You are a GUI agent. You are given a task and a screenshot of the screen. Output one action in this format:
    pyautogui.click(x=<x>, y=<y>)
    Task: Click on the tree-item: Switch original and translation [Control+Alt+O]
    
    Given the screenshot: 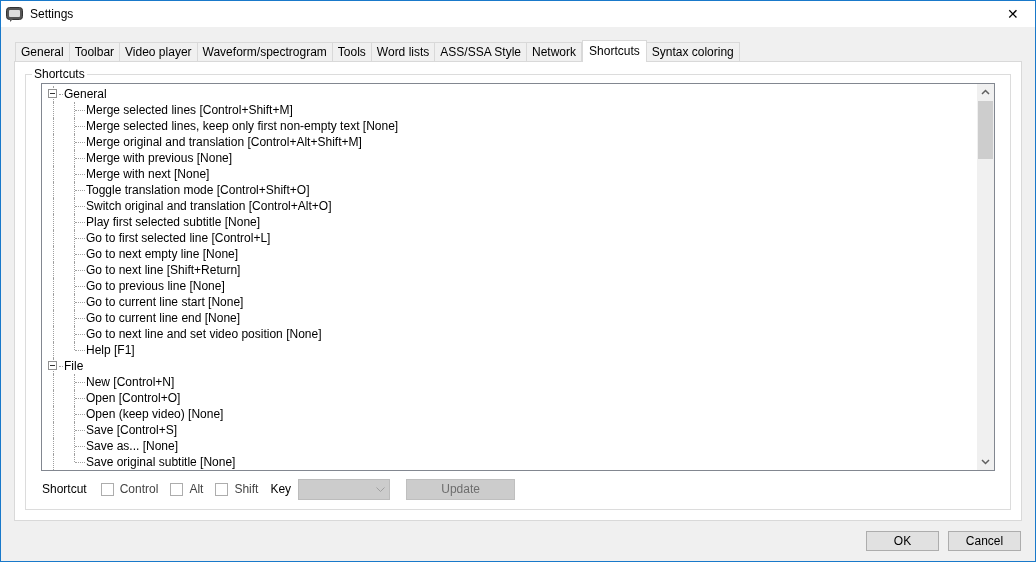 What is the action you would take?
    pyautogui.click(x=208, y=206)
    